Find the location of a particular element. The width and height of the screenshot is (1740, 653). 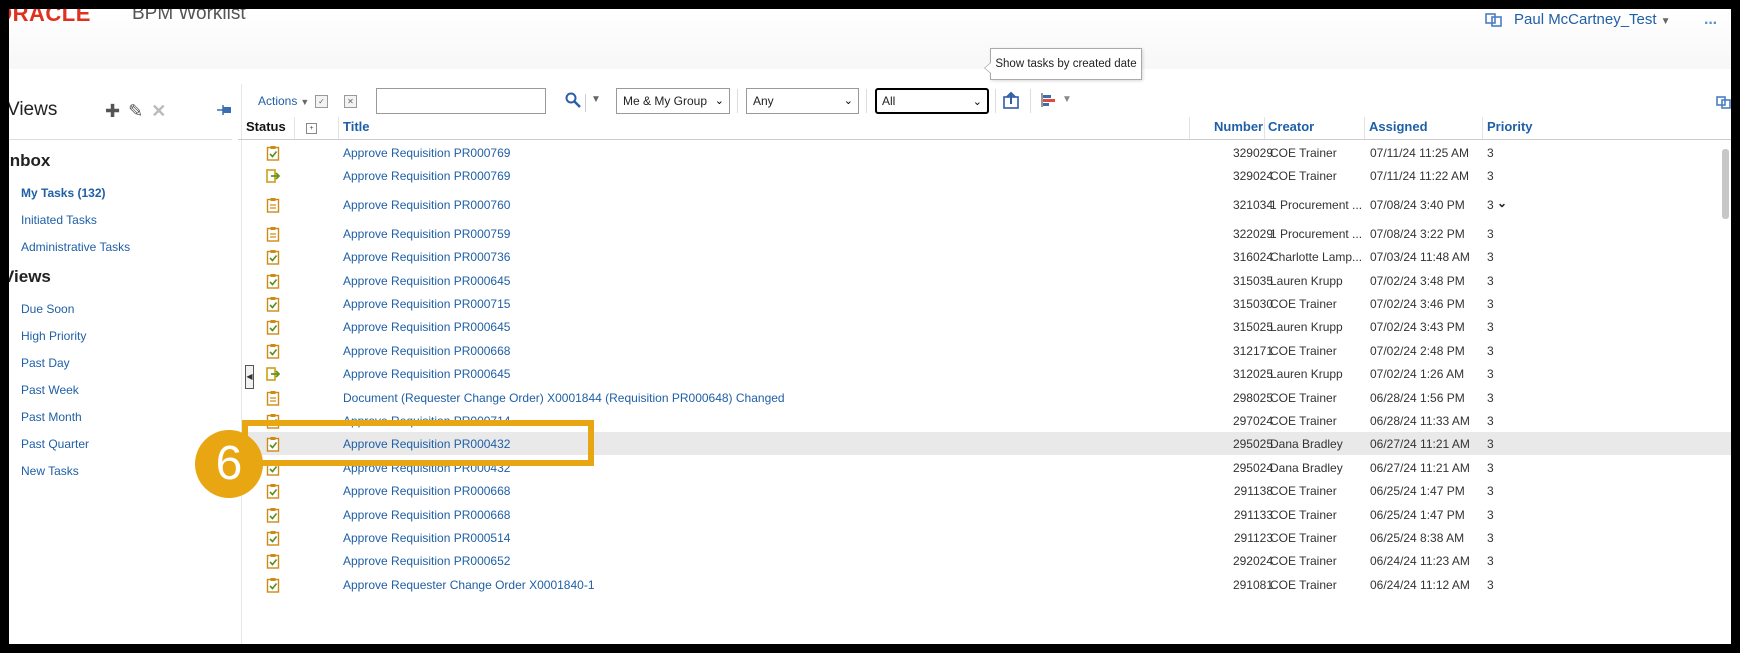

sidebar-item-new-tasks: New Tasks is located at coordinates (50, 471).